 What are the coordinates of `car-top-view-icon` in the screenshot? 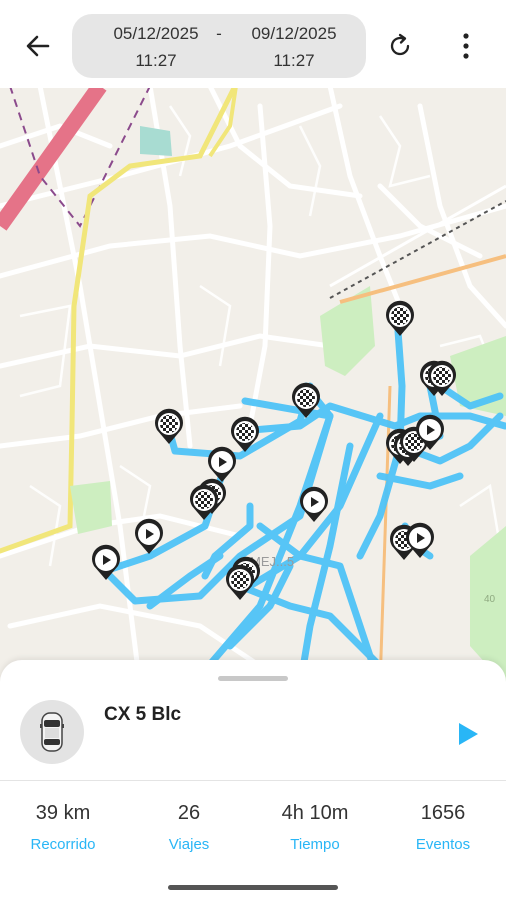 It's located at (52, 732).